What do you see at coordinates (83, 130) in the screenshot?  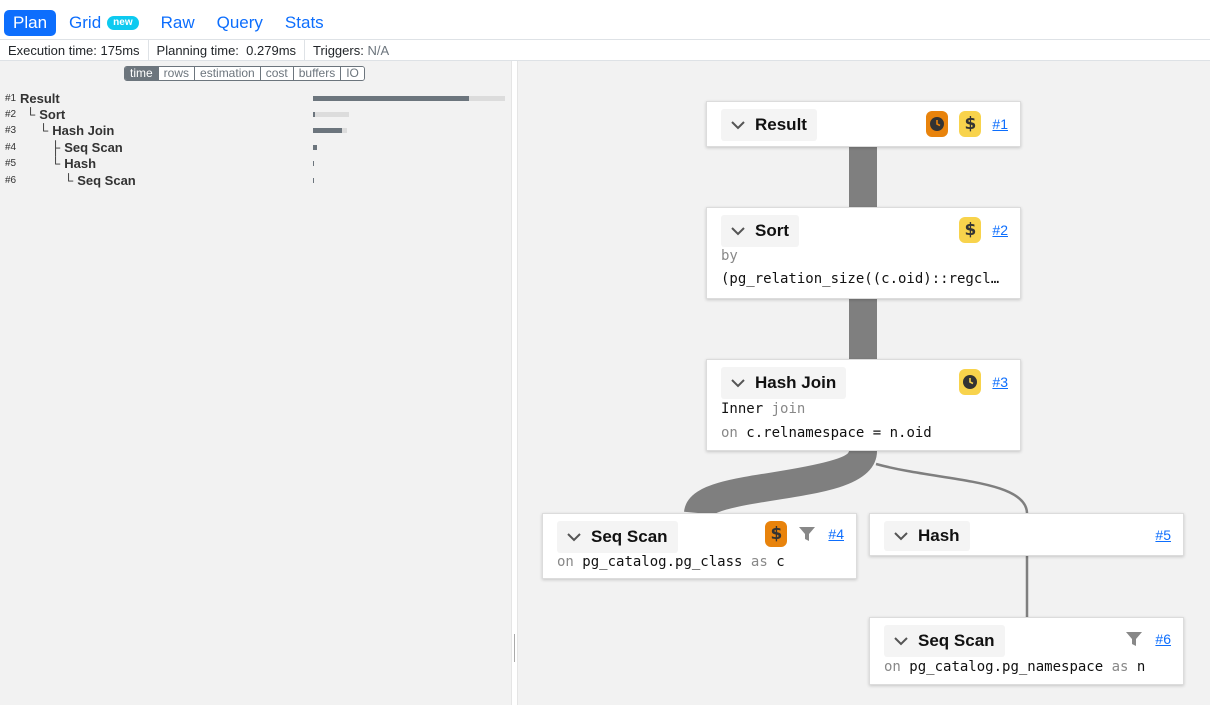 I see `tree-node-name: Hash Join` at bounding box center [83, 130].